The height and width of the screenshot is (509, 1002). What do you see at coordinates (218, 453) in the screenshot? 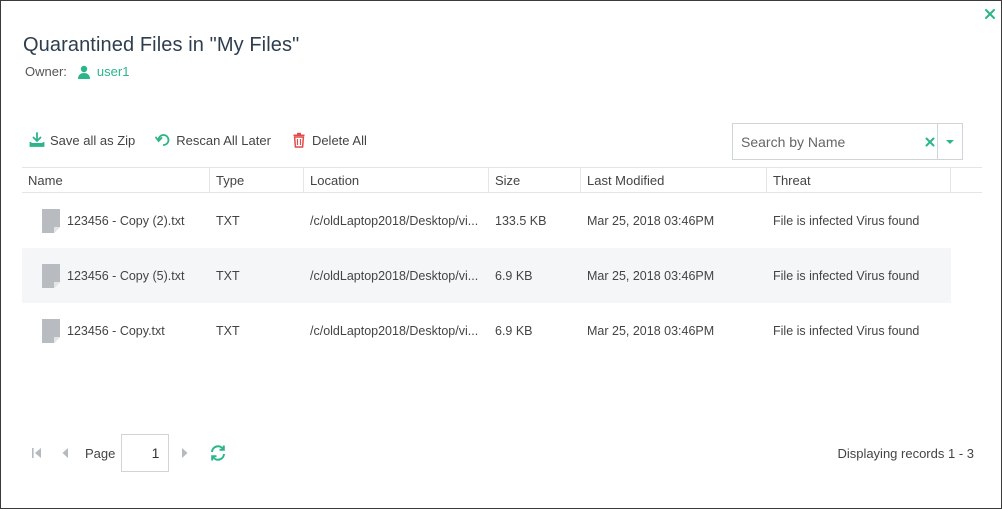
I see `refresh-icon` at bounding box center [218, 453].